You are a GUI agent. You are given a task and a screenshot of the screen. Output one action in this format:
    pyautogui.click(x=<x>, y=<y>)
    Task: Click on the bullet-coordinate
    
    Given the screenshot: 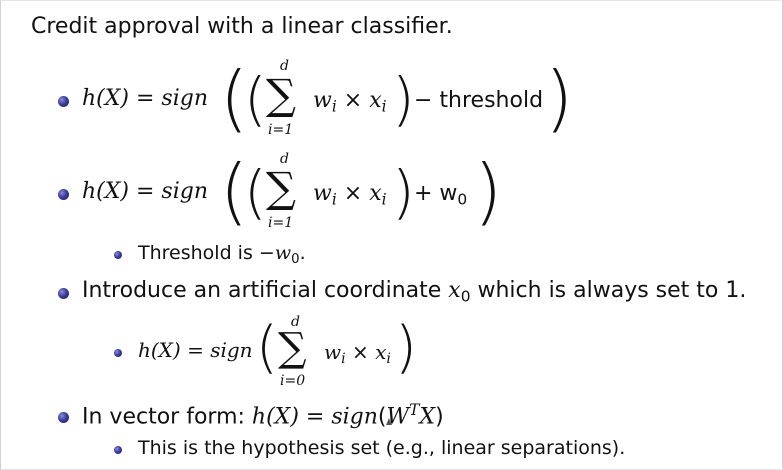 What is the action you would take?
    pyautogui.click(x=63, y=293)
    